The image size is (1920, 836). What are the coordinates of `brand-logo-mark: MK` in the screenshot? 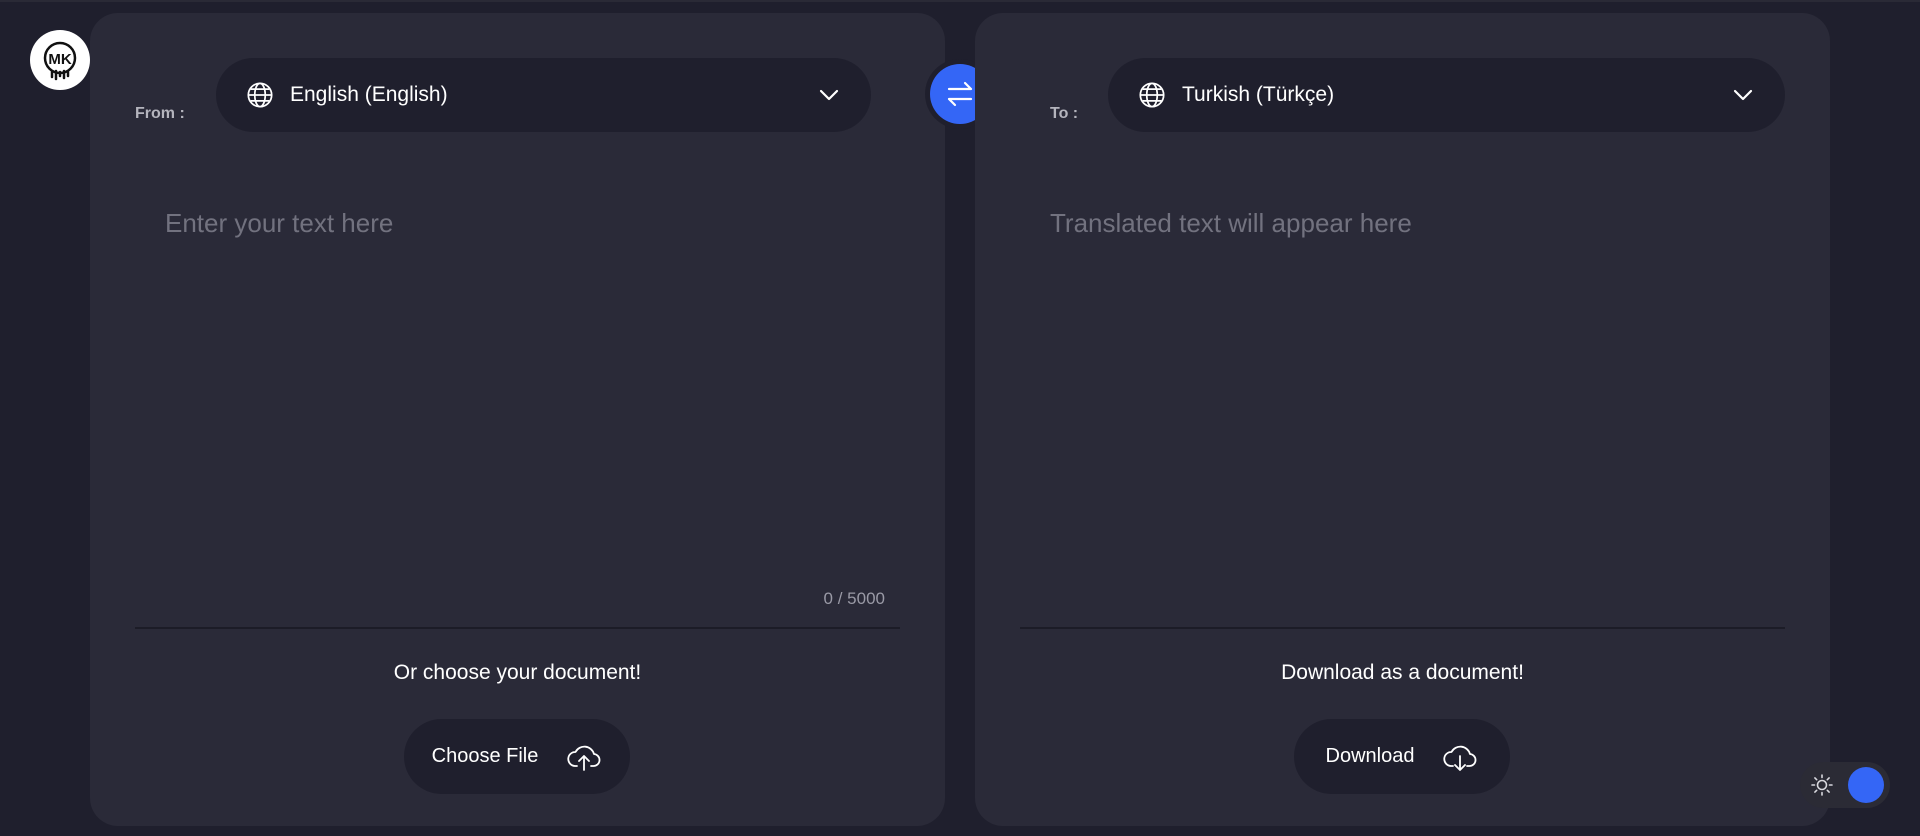 It's located at (60, 61).